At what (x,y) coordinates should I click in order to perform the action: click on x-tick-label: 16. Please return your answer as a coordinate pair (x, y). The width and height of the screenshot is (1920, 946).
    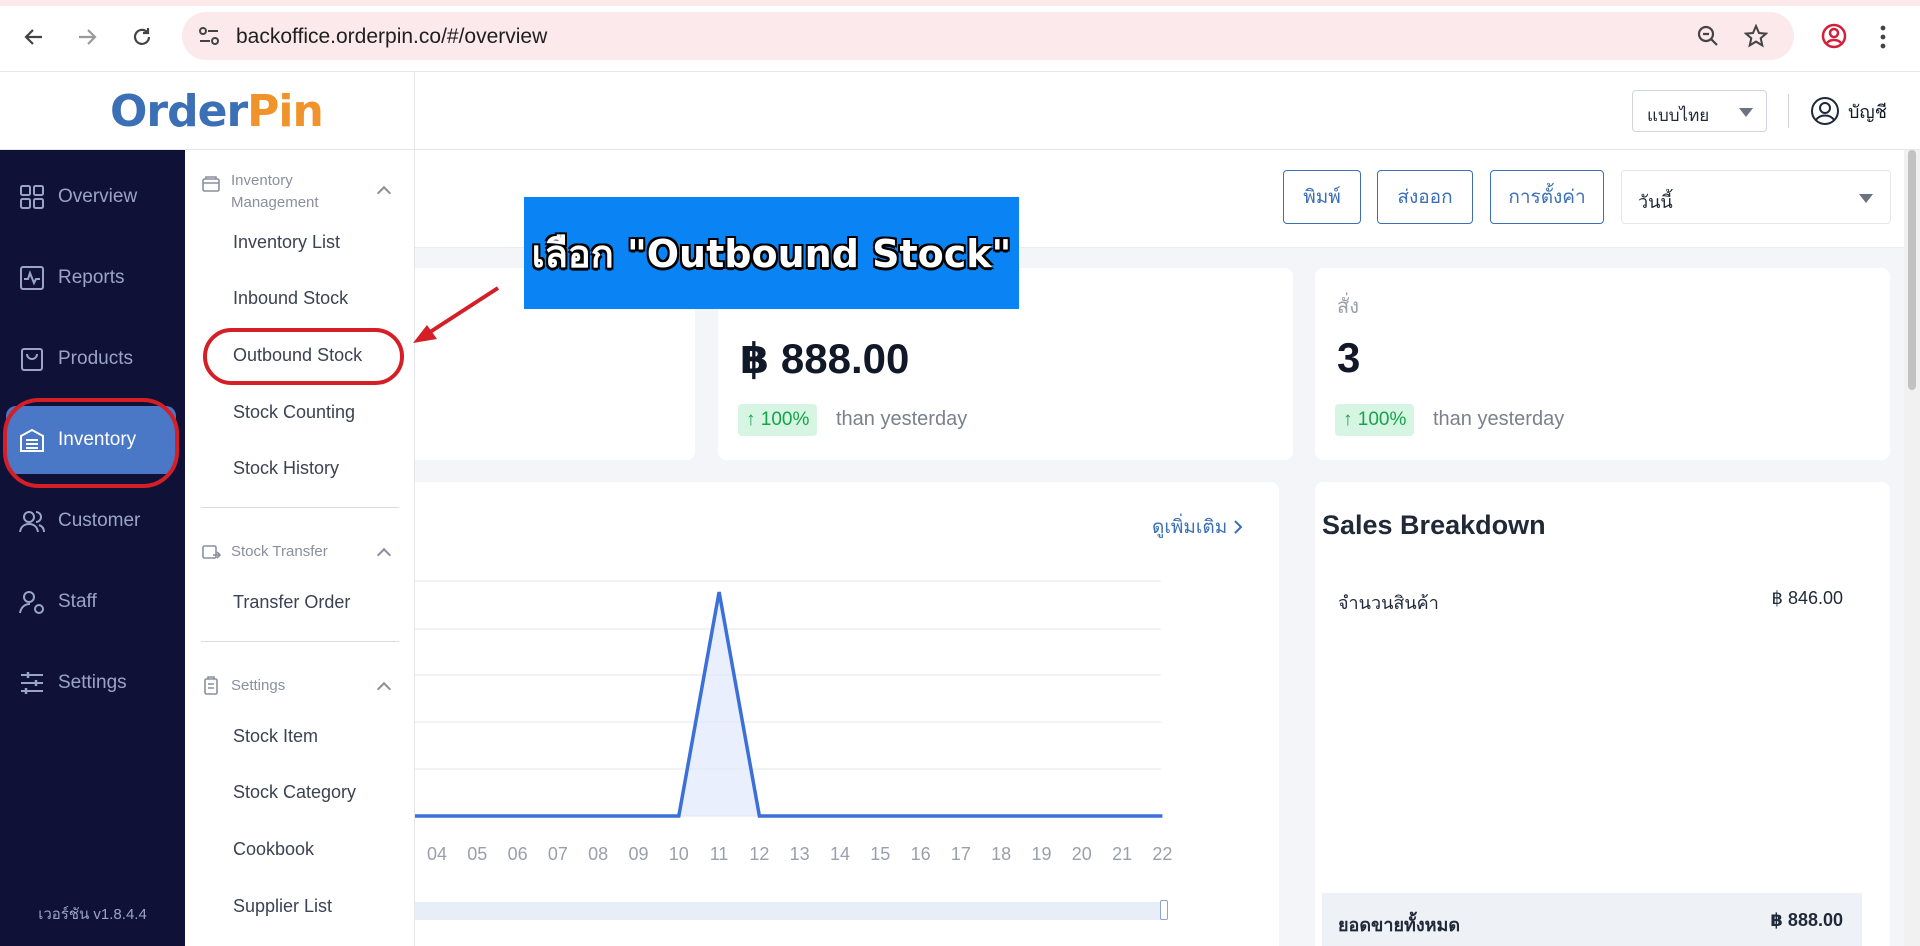
    Looking at the image, I should click on (920, 854).